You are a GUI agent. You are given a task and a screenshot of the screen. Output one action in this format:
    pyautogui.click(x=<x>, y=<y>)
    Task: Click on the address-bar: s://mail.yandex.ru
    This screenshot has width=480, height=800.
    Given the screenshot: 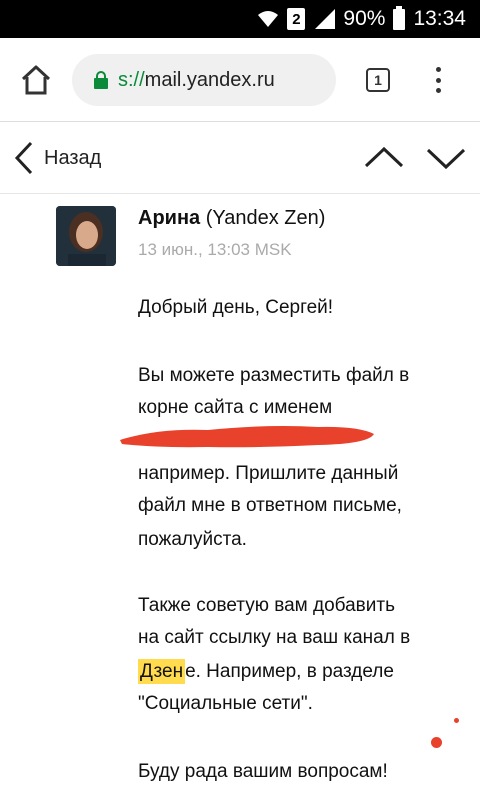 What is the action you would take?
    pyautogui.click(x=204, y=80)
    